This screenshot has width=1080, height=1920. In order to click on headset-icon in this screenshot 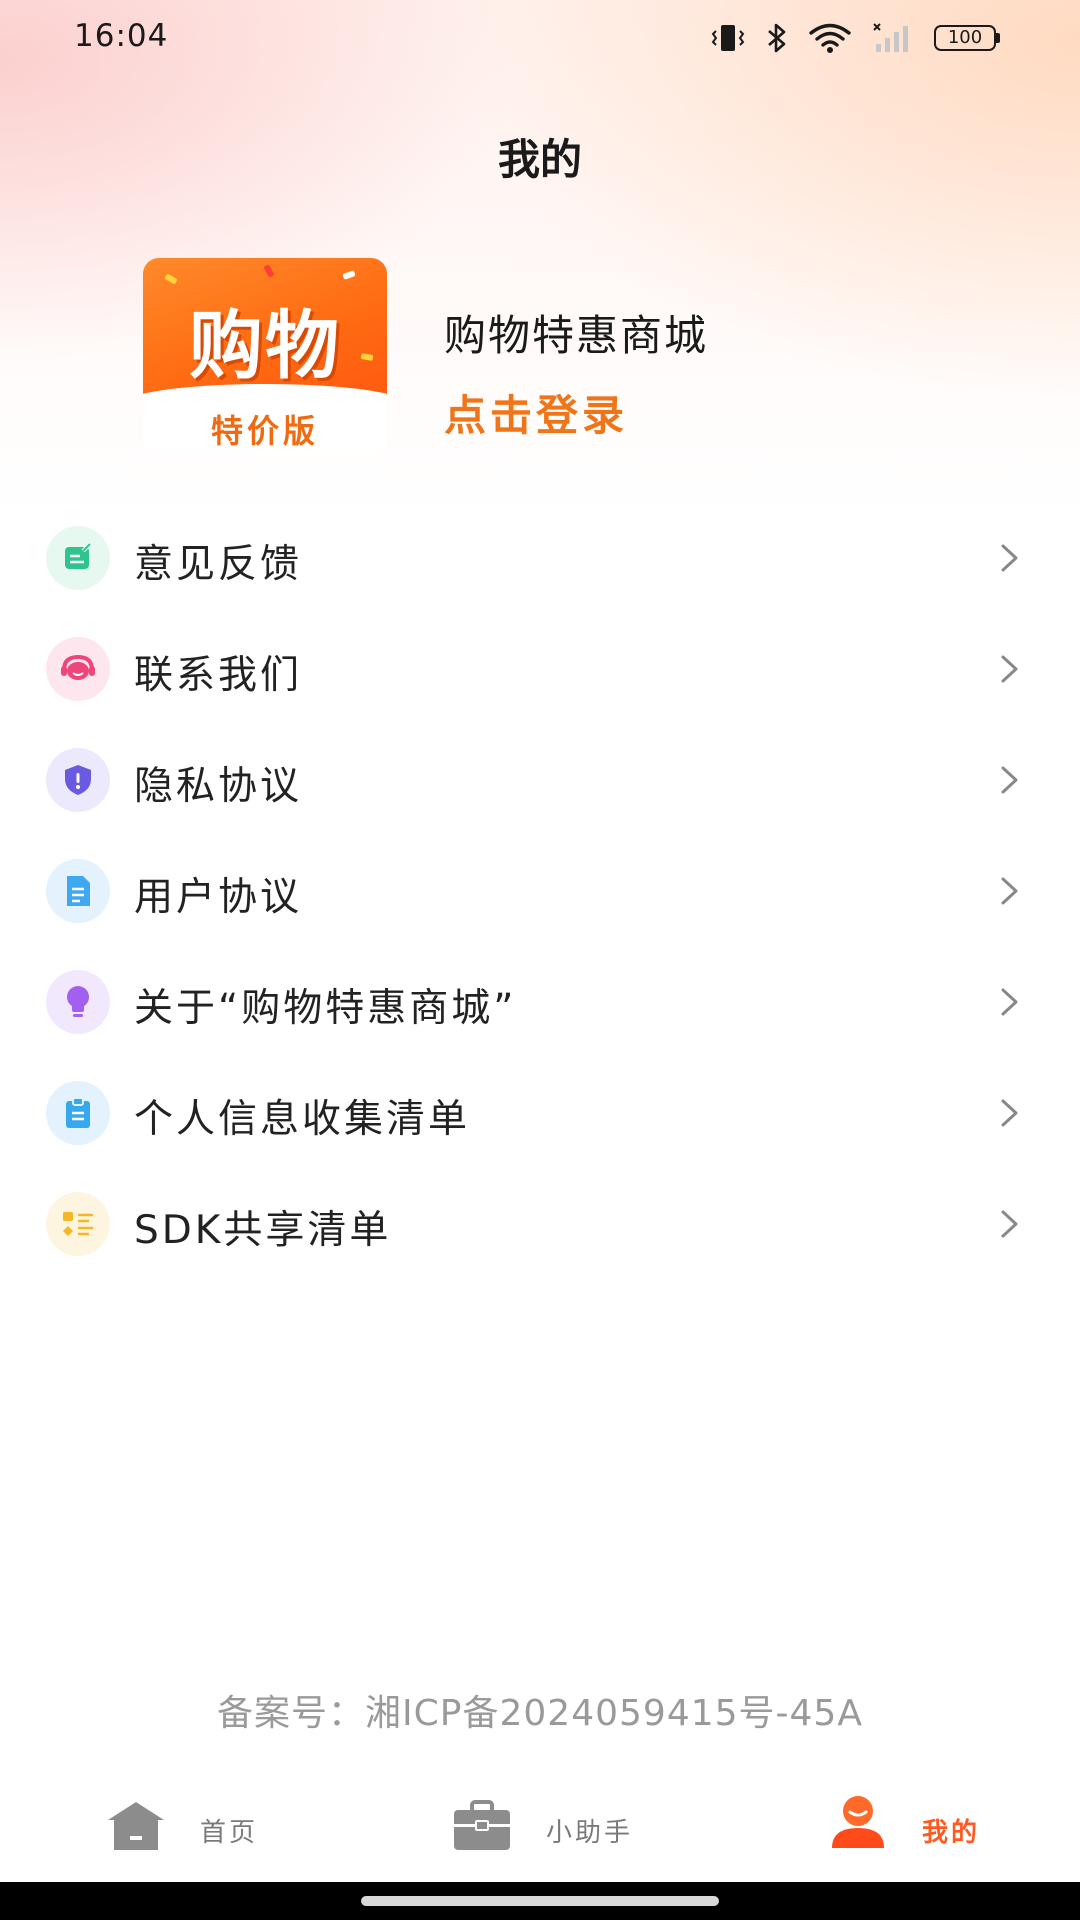, I will do `click(78, 669)`.